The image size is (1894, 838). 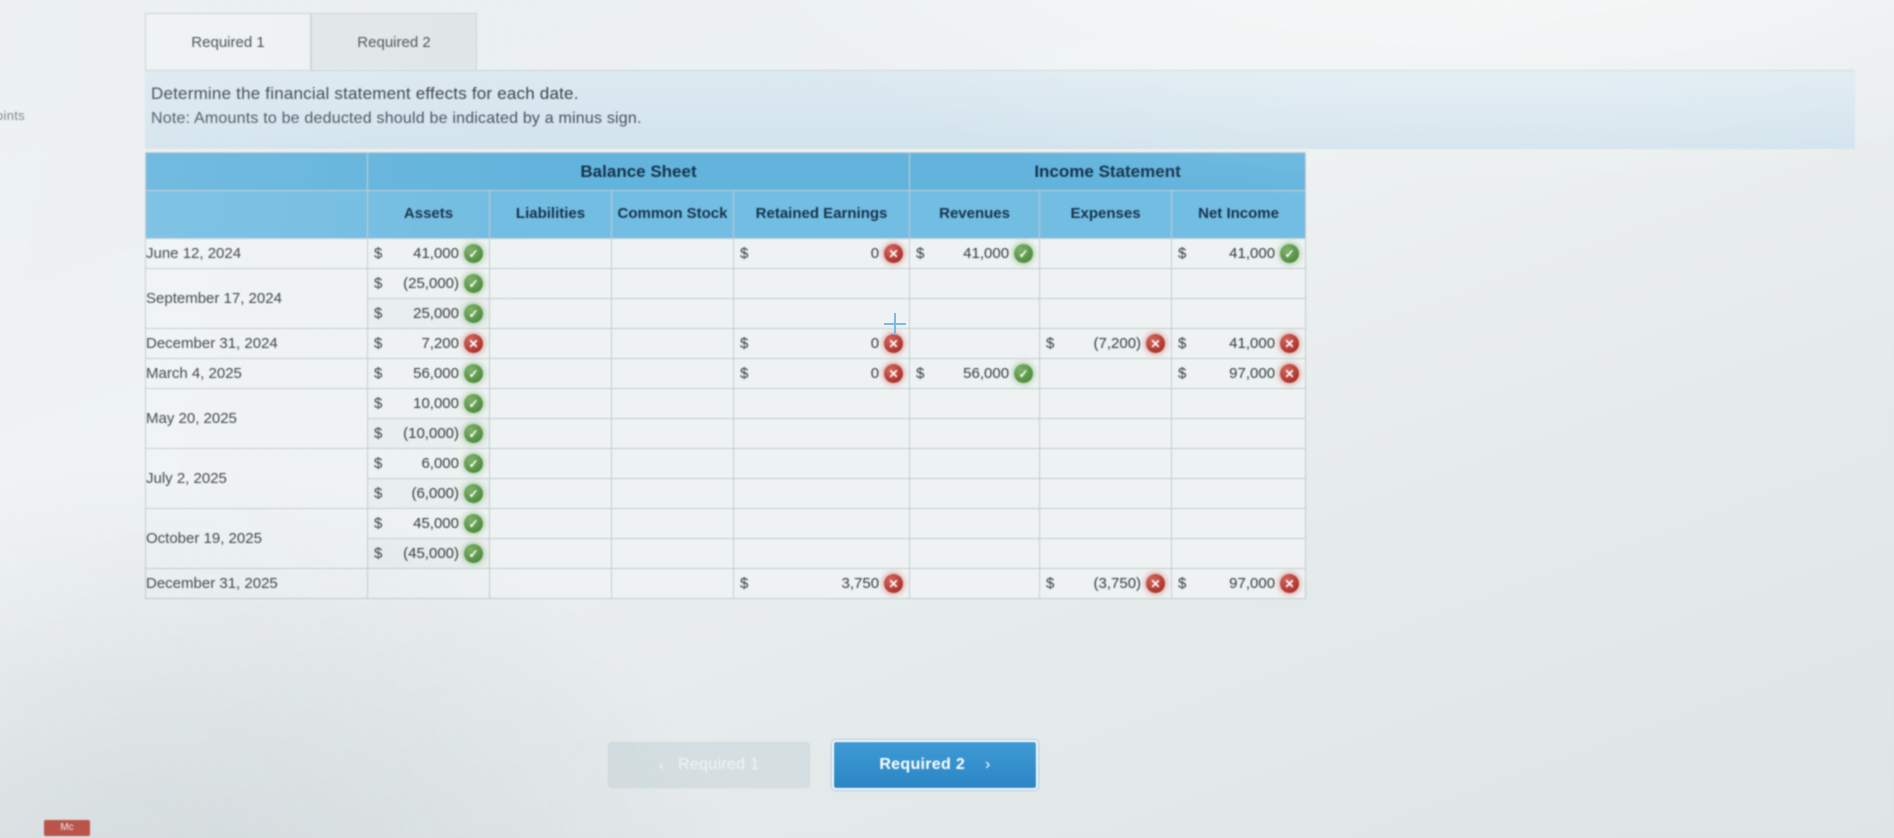 What do you see at coordinates (428, 463) in the screenshot?
I see `cell-assets: $6,000 ✓` at bounding box center [428, 463].